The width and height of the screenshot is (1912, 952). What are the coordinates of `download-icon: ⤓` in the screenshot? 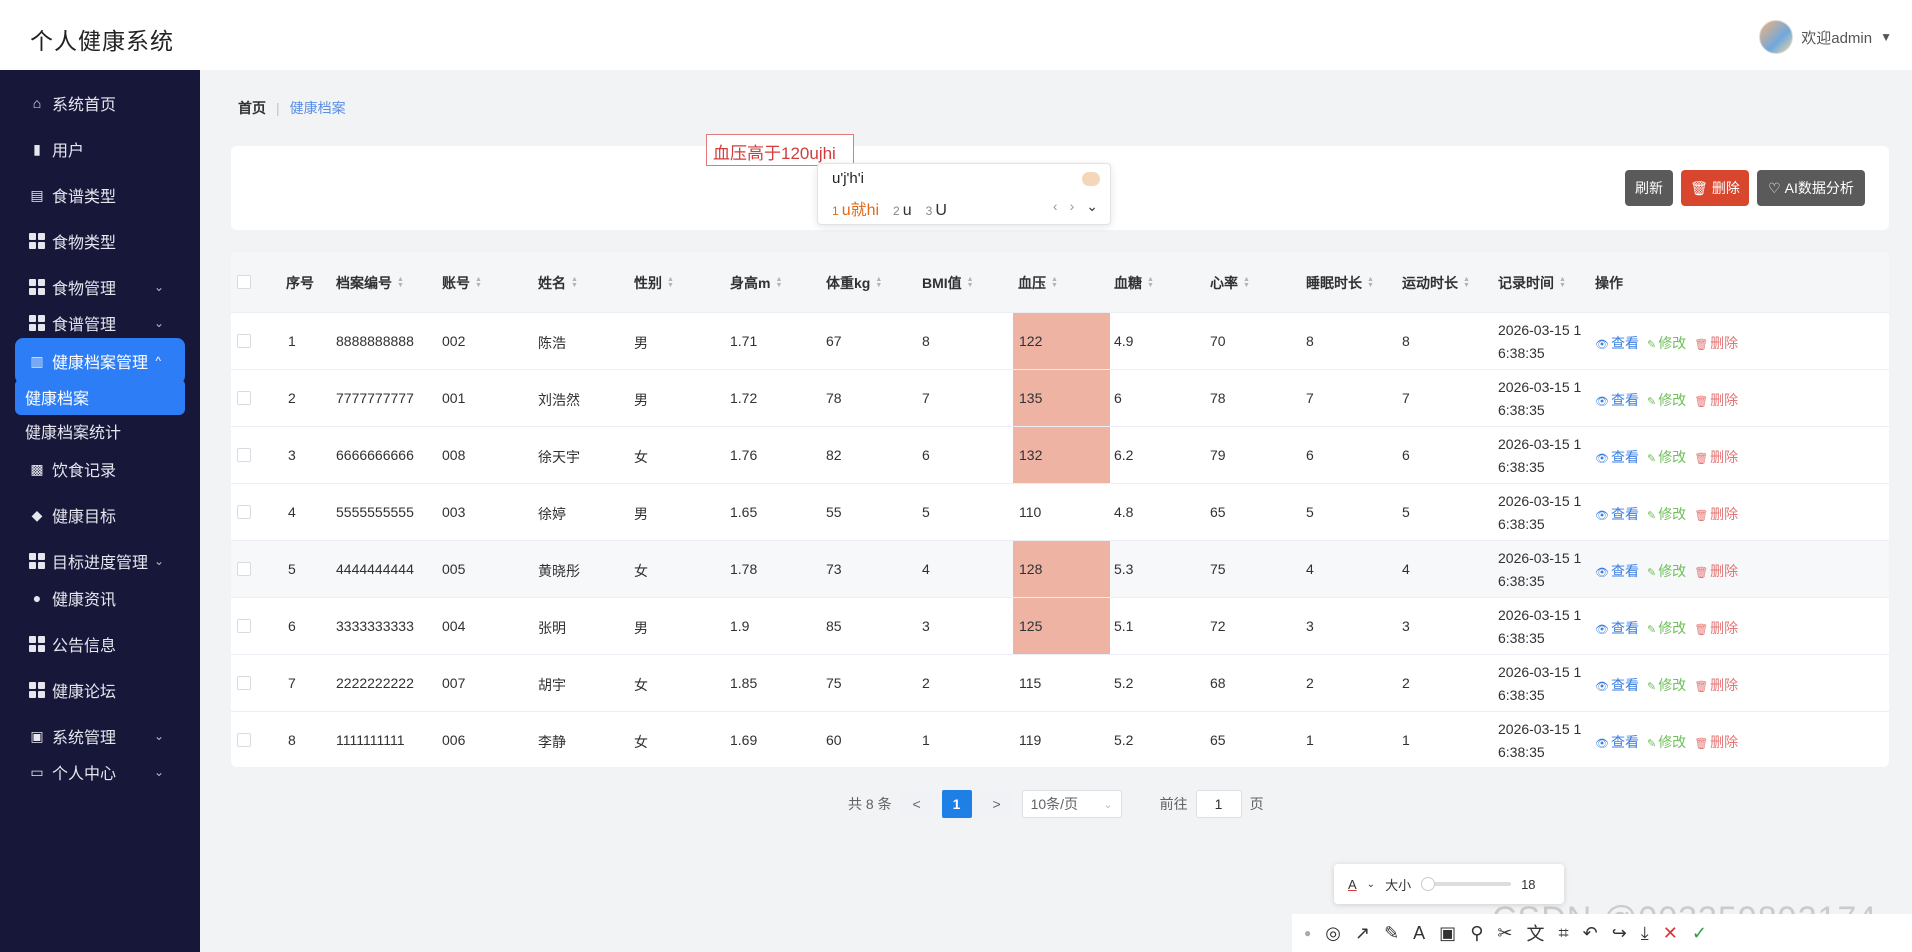 It's located at (1645, 933).